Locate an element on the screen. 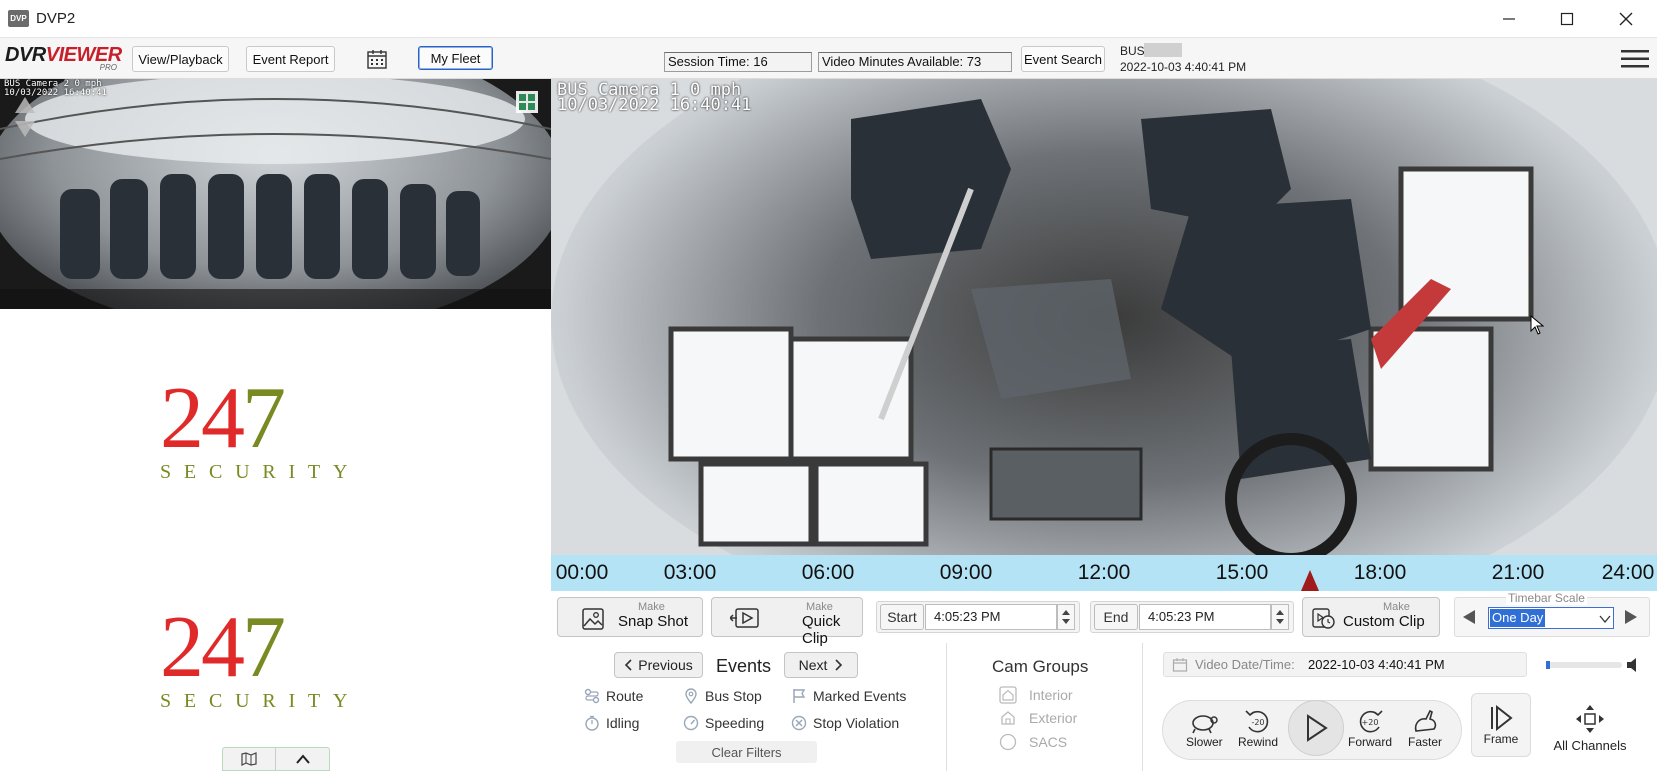 The height and width of the screenshot is (773, 1657). speedometer-icon is located at coordinates (691, 723).